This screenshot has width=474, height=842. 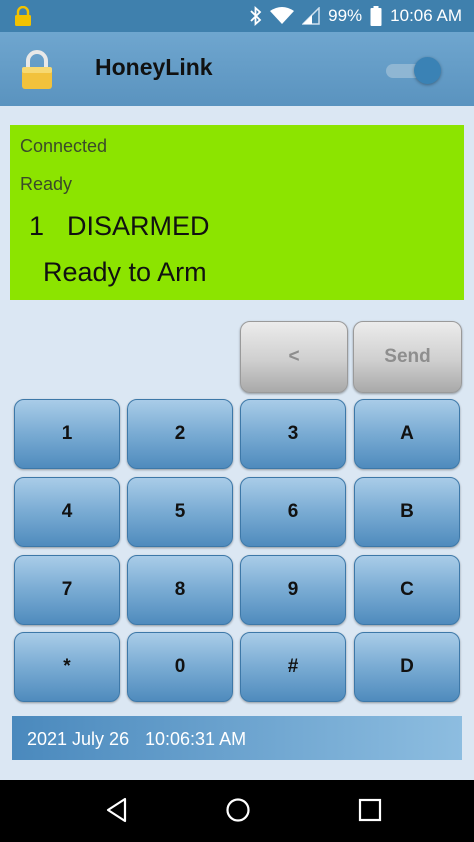 I want to click on key-c: C, so click(x=407, y=590).